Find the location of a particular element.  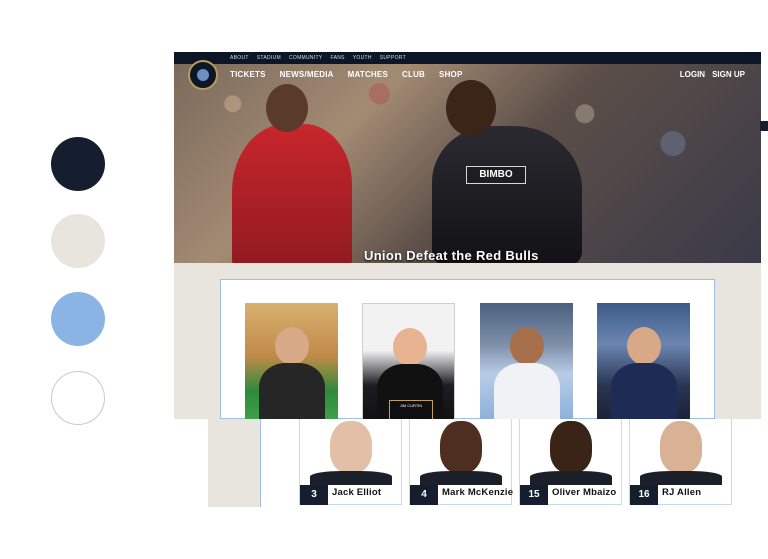

player-number: 16 is located at coordinates (644, 495).